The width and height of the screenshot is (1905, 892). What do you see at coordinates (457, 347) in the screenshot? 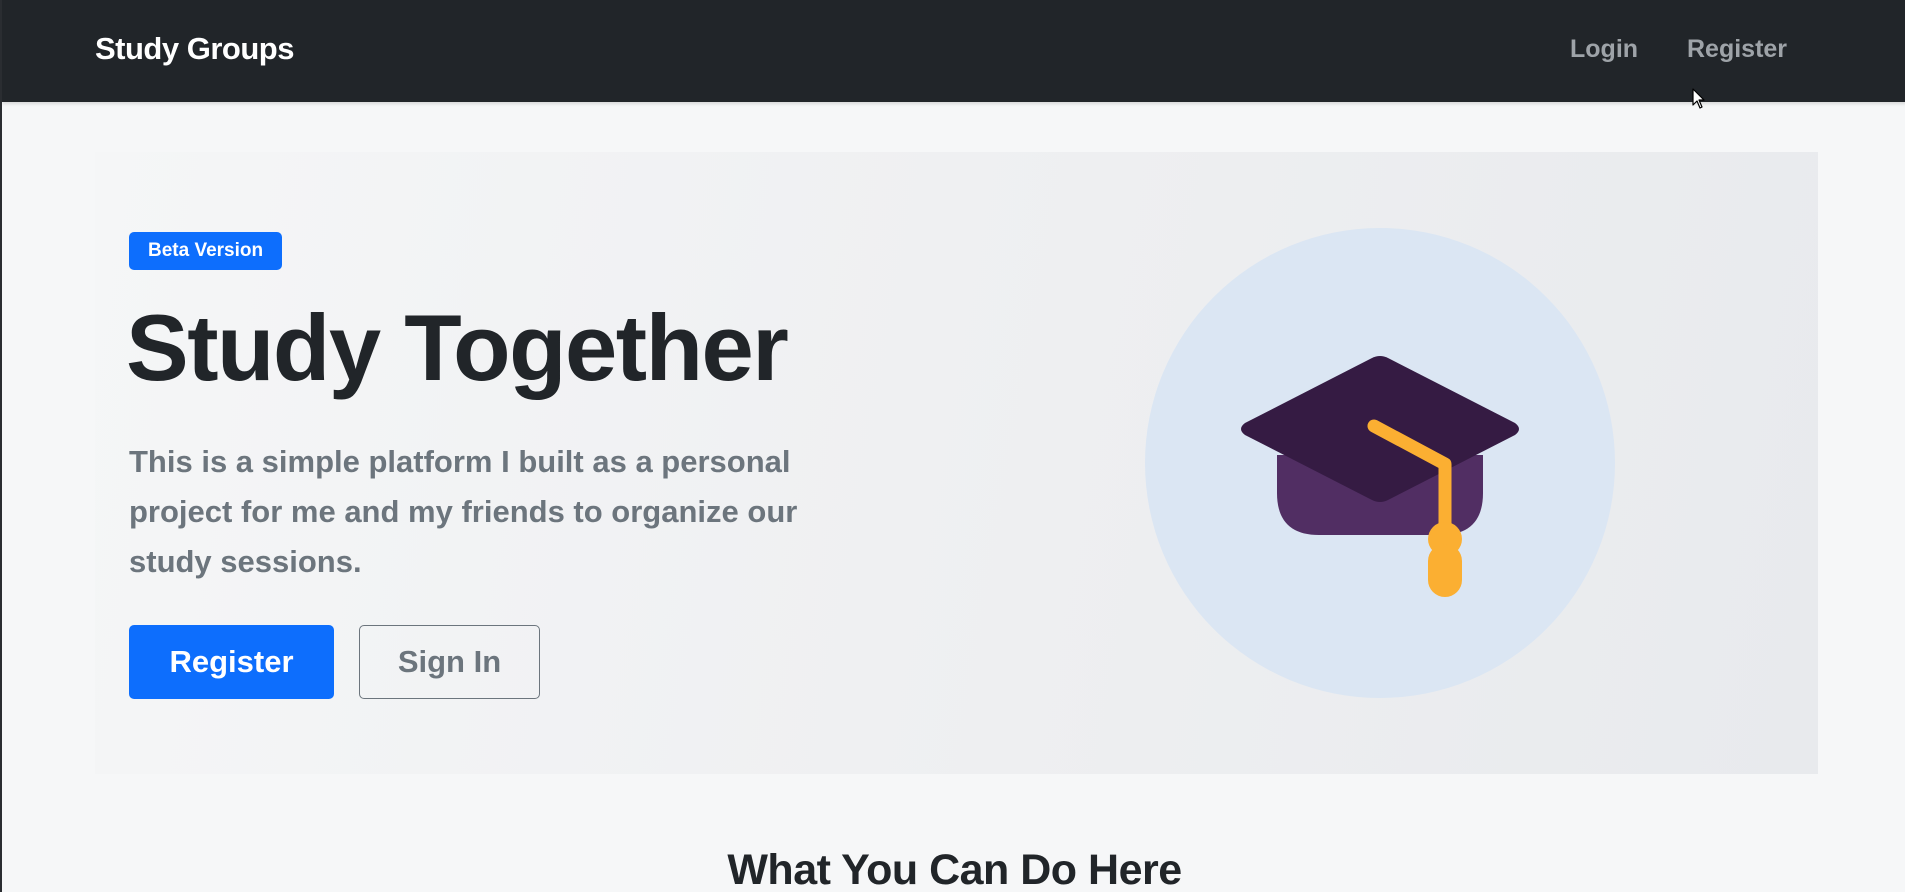
I see `hero-title: Study Together` at bounding box center [457, 347].